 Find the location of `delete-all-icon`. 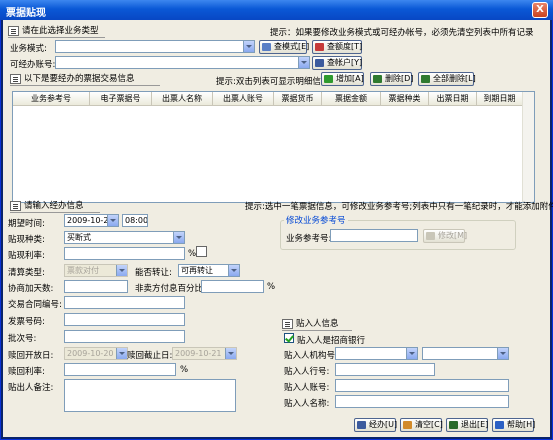

delete-all-icon is located at coordinates (425, 79).